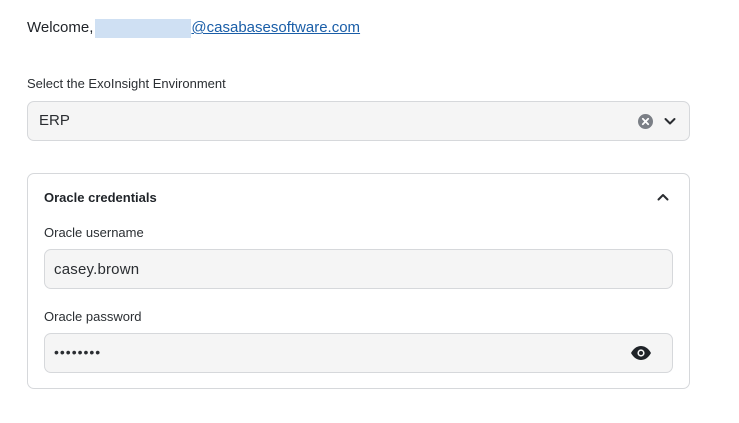 The width and height of the screenshot is (739, 423). Describe the element at coordinates (143, 28) in the screenshot. I see `redacted-username` at that location.